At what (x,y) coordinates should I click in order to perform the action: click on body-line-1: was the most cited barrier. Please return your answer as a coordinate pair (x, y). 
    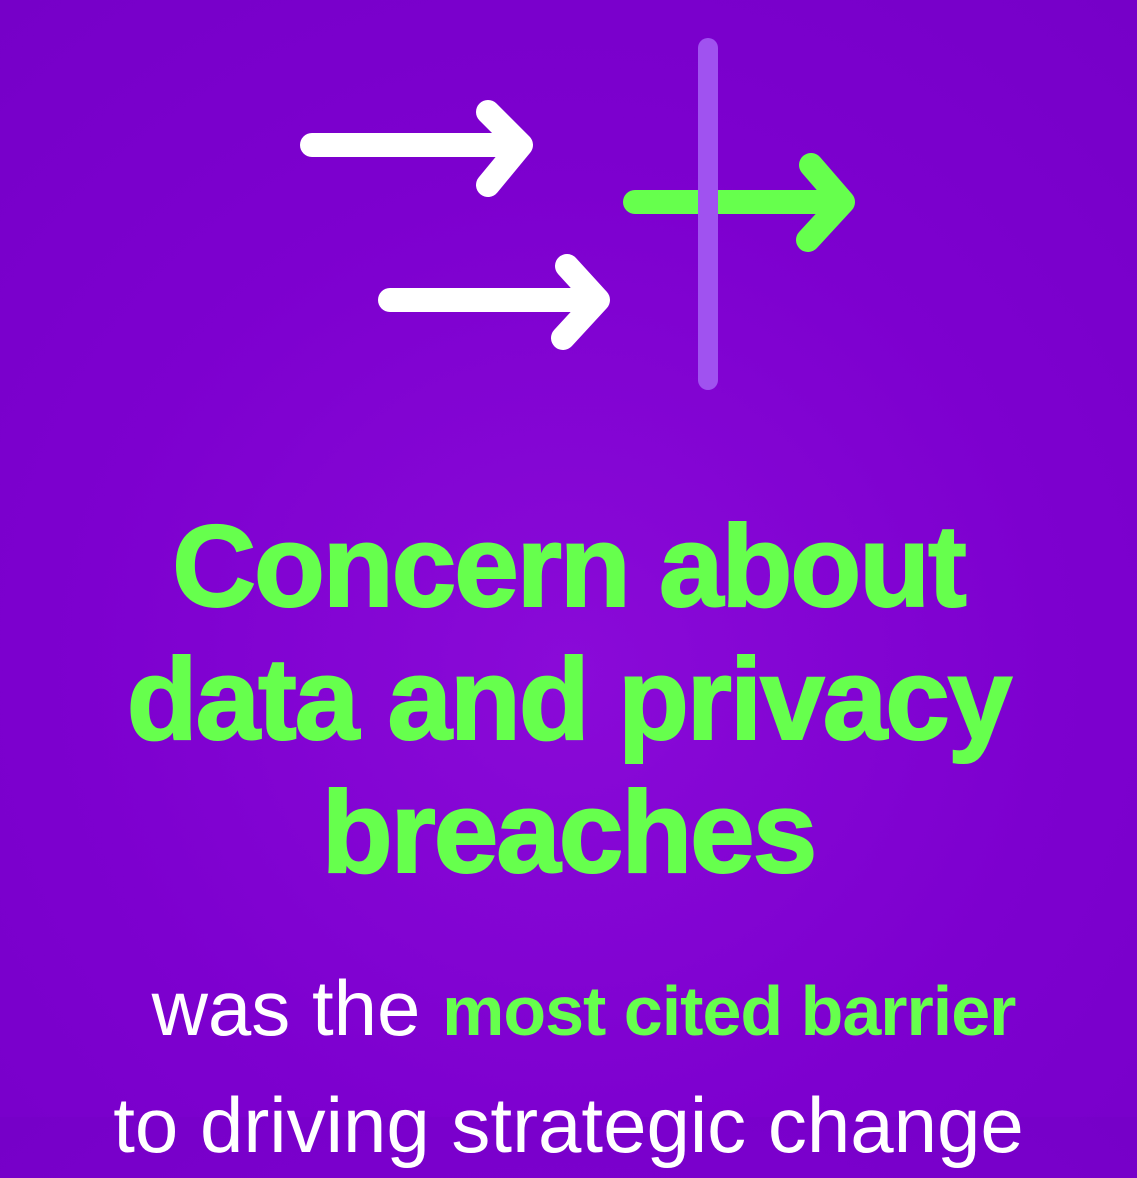
    Looking at the image, I should click on (568, 1009).